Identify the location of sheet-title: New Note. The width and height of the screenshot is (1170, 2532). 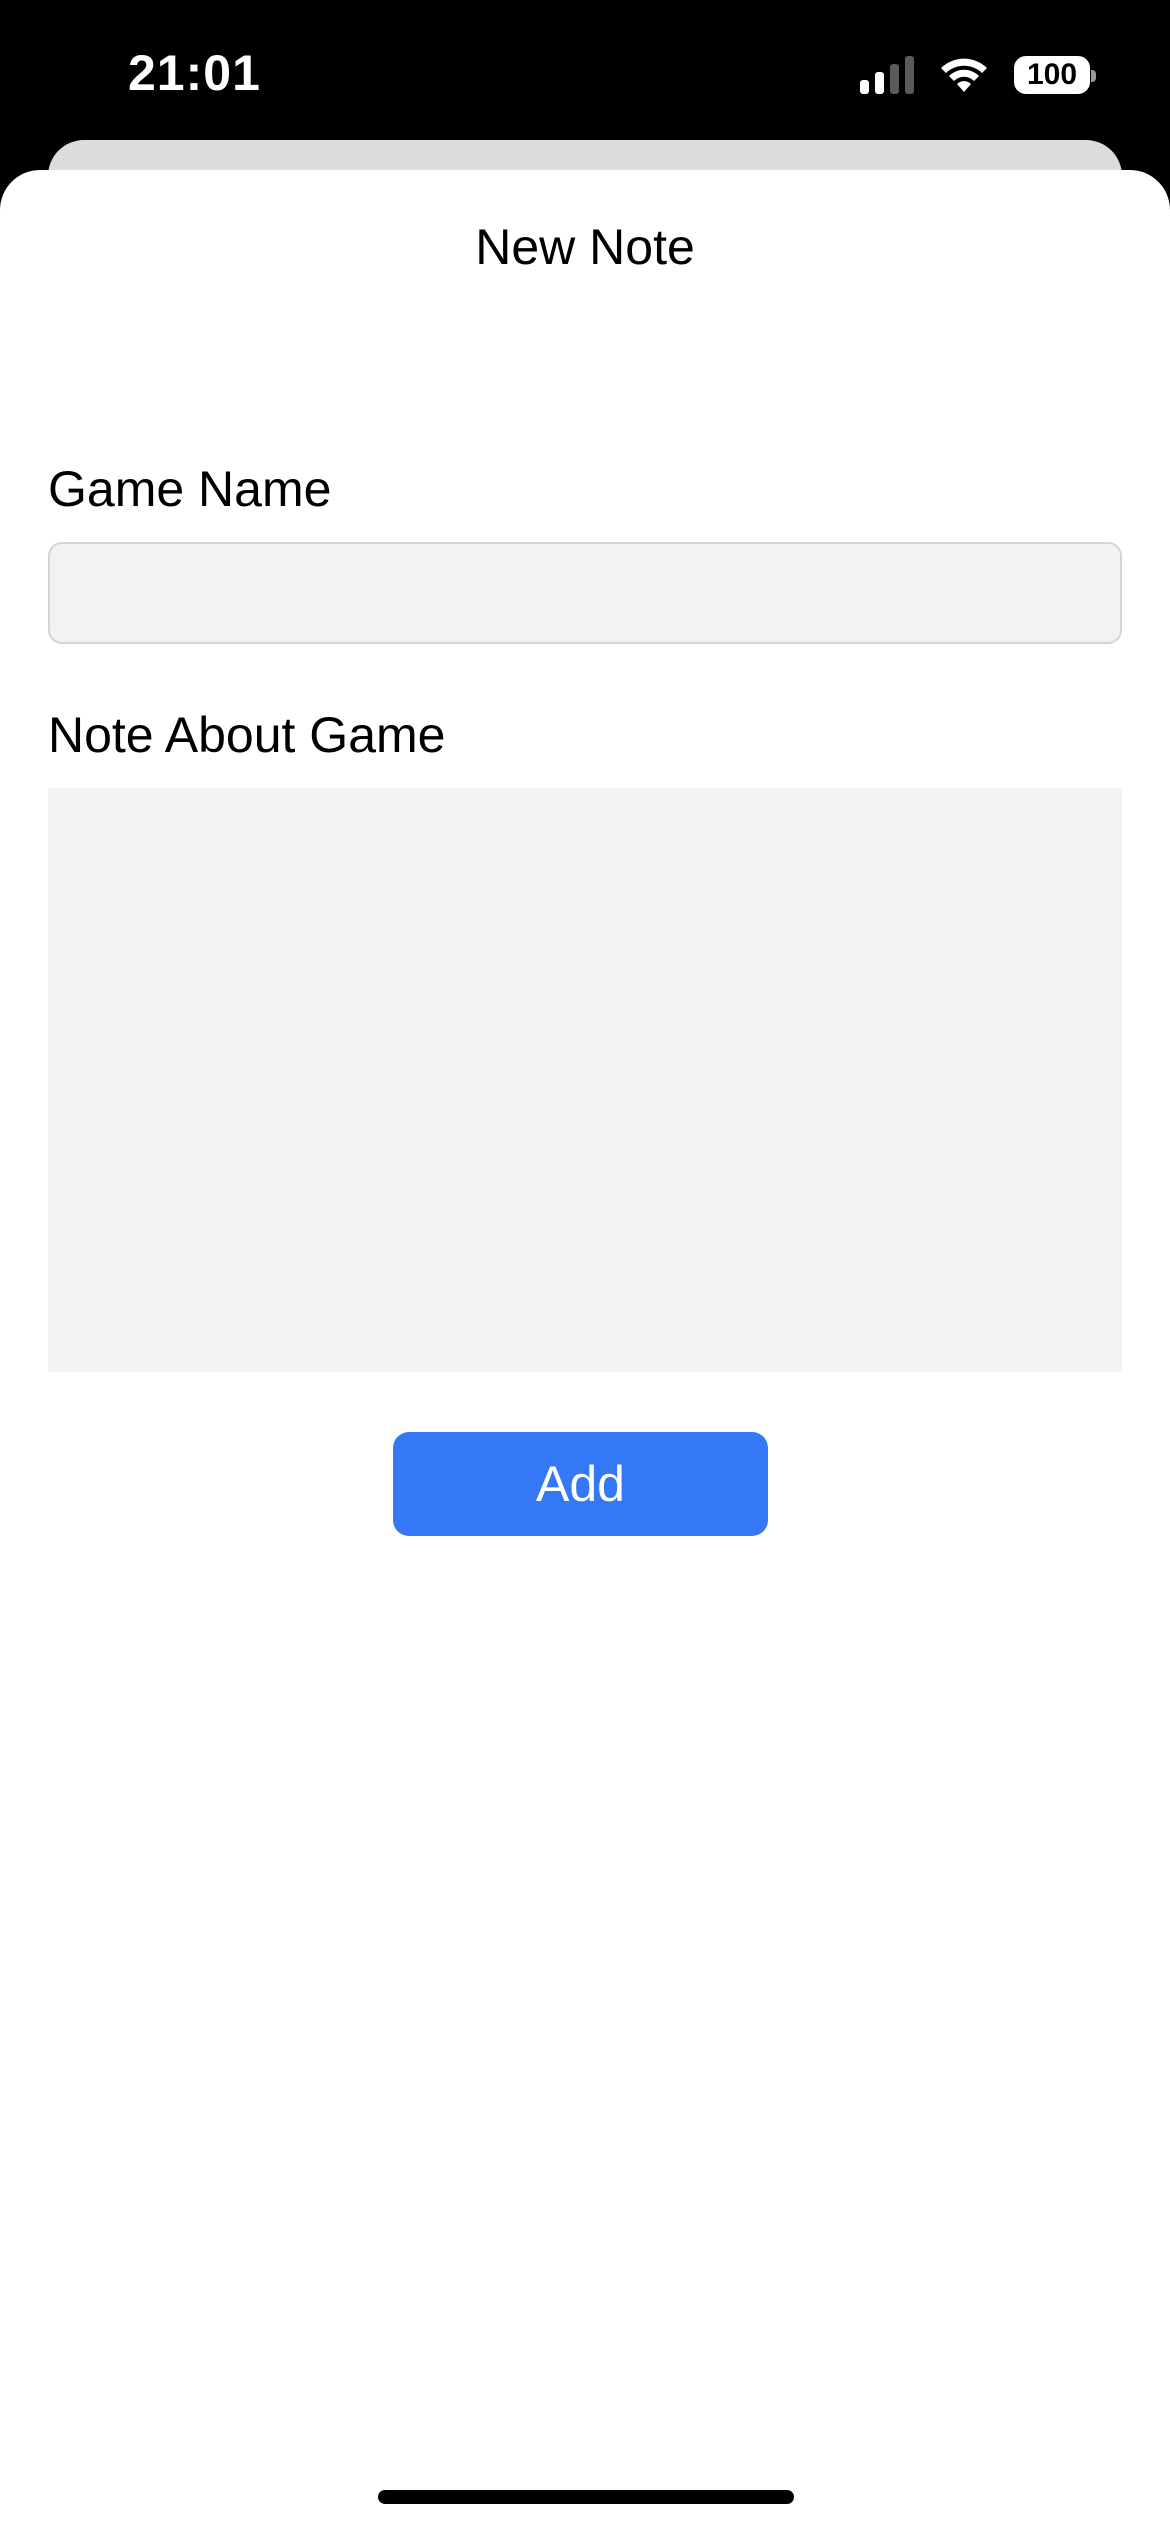
(585, 247).